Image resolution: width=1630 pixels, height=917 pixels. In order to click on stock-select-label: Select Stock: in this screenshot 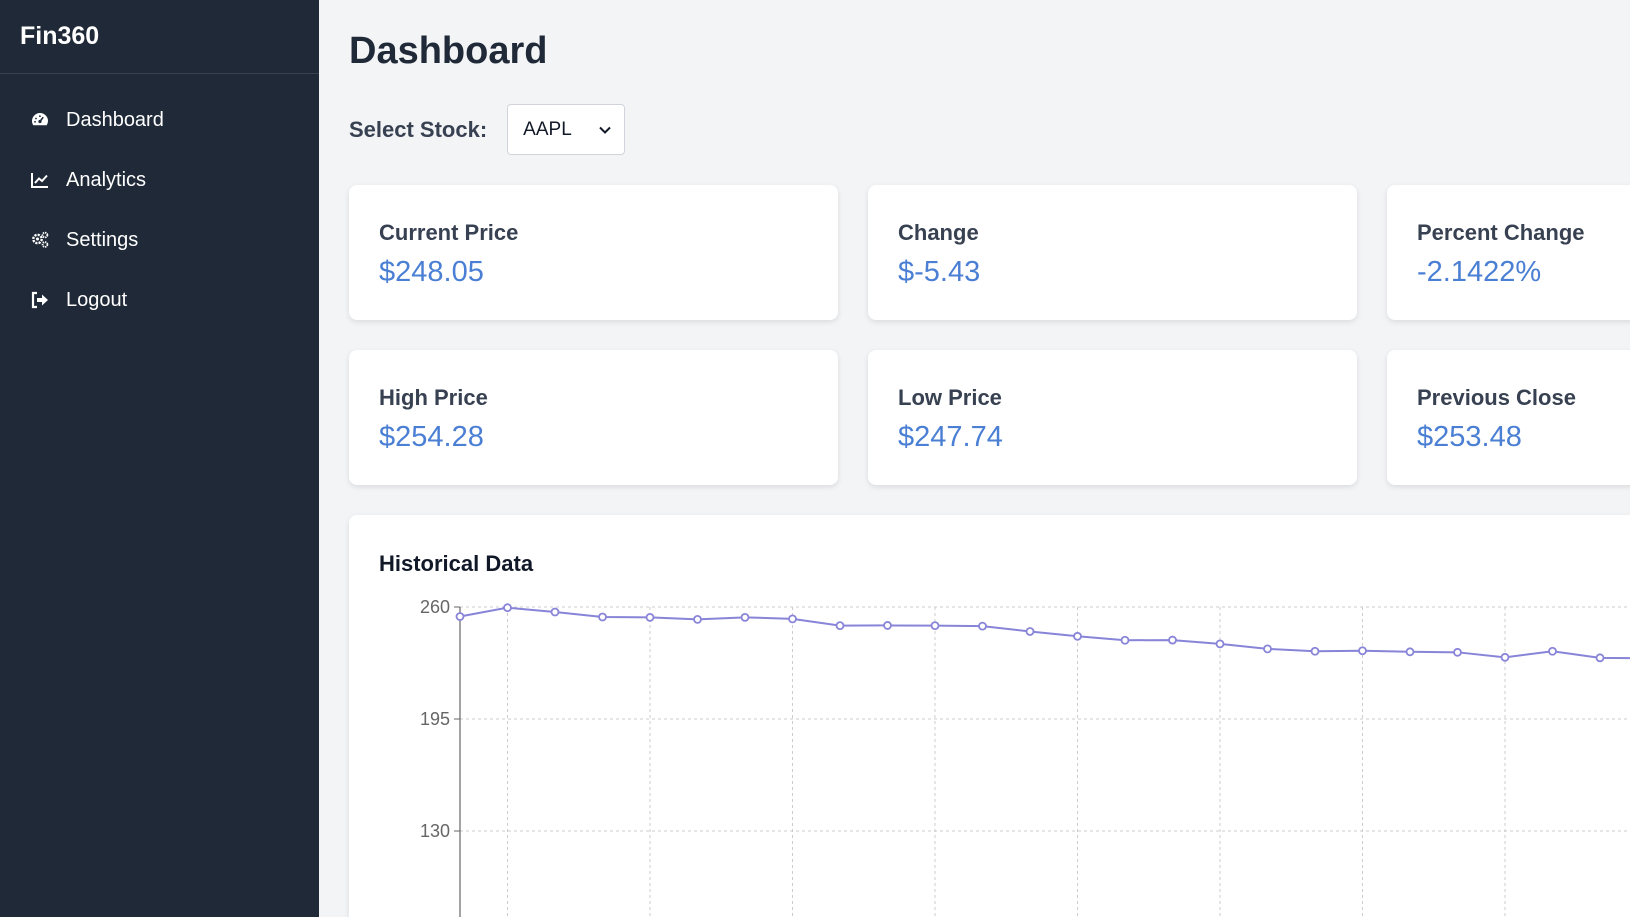, I will do `click(418, 129)`.